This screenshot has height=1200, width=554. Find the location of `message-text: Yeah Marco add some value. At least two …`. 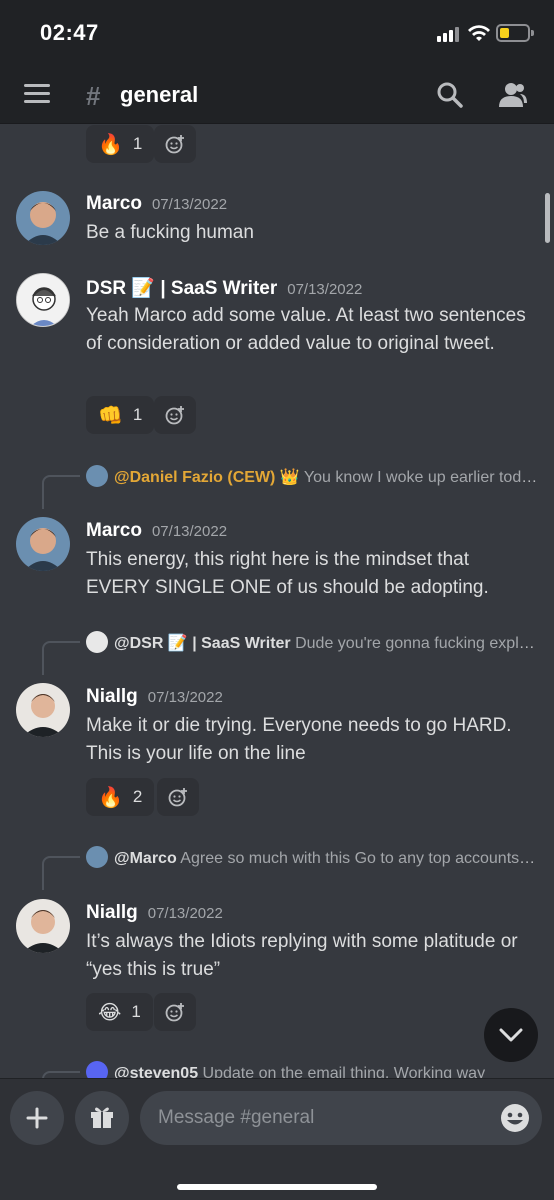

message-text: Yeah Marco add some value. At least two … is located at coordinates (306, 329).